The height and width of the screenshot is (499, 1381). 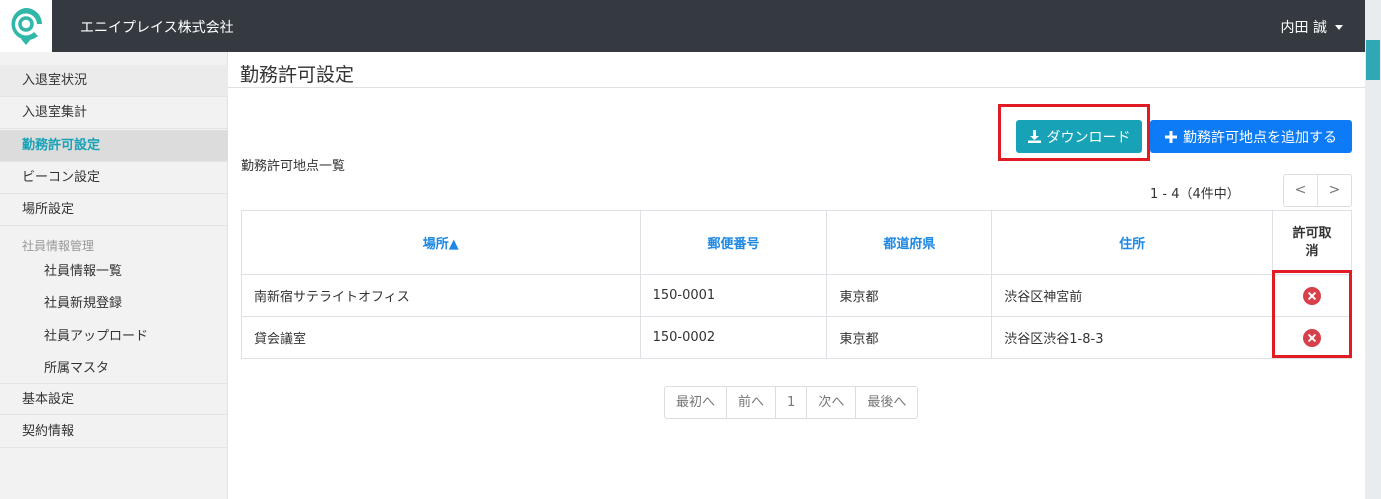 What do you see at coordinates (441, 337) in the screenshot?
I see `cell-place: 貸会議室` at bounding box center [441, 337].